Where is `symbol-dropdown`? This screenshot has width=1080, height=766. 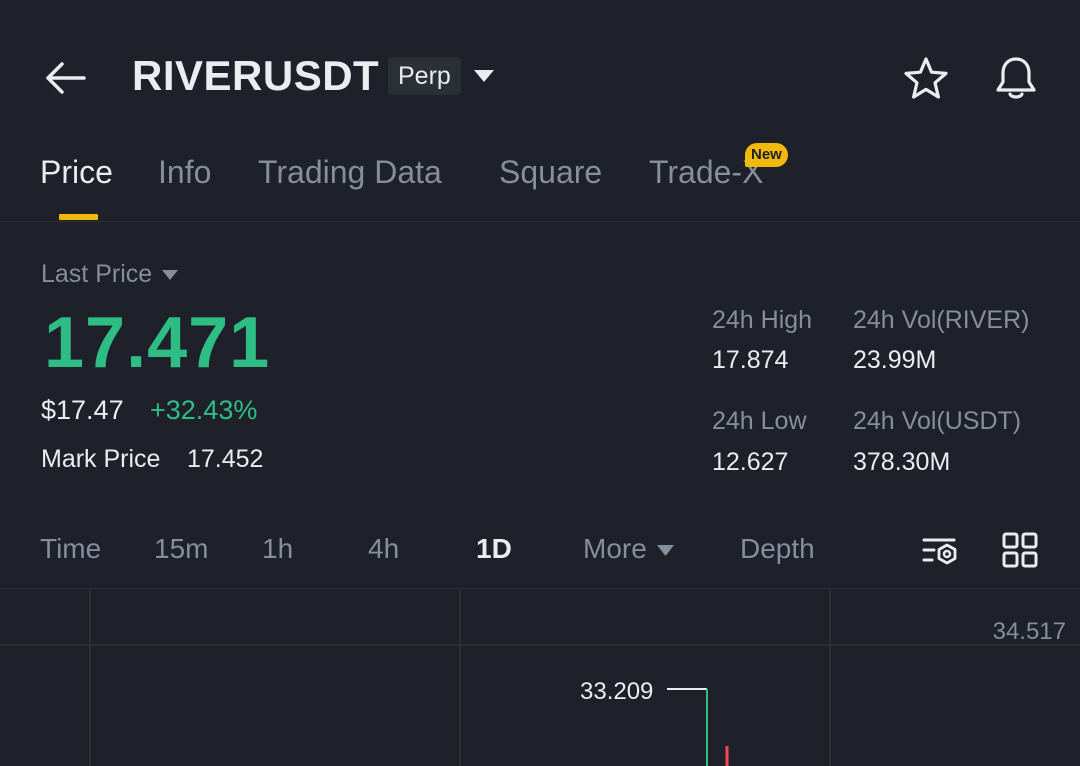 symbol-dropdown is located at coordinates (484, 76).